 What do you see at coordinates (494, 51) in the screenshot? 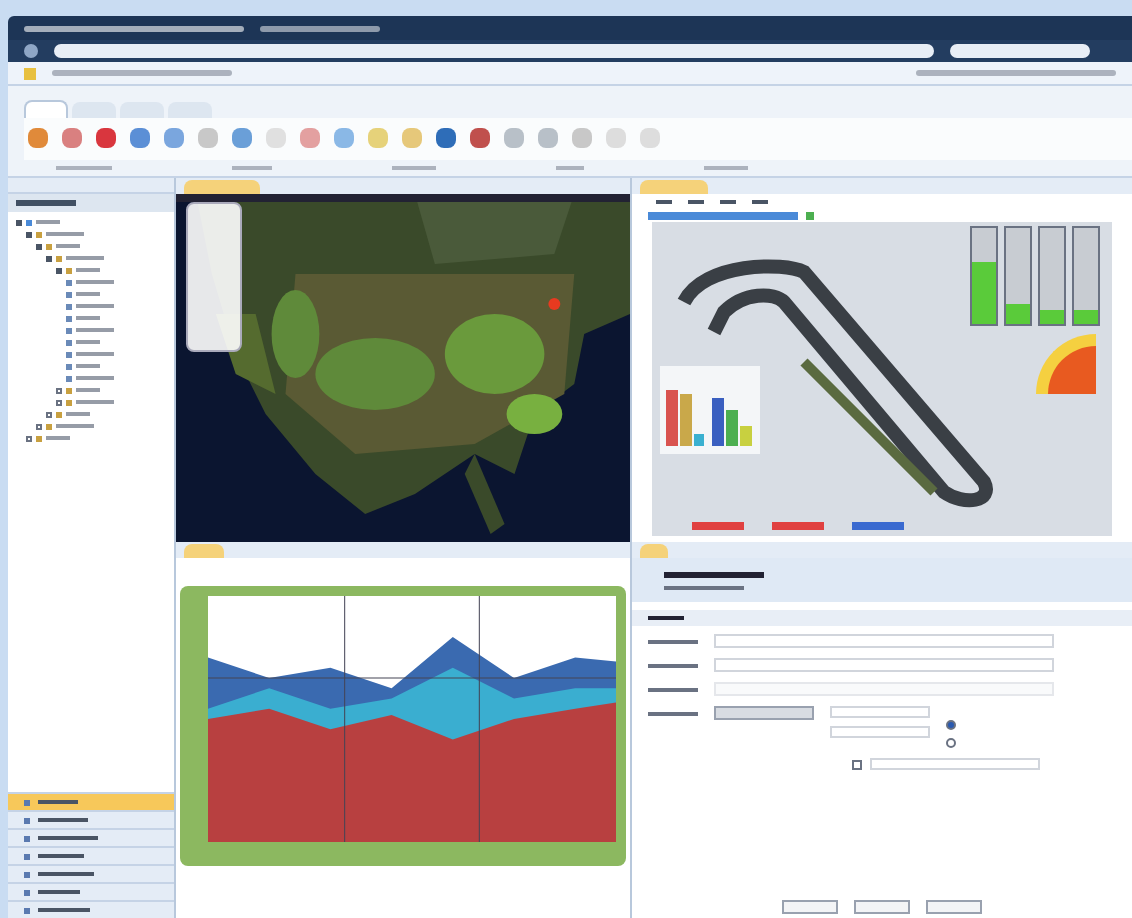
I see `address-field` at bounding box center [494, 51].